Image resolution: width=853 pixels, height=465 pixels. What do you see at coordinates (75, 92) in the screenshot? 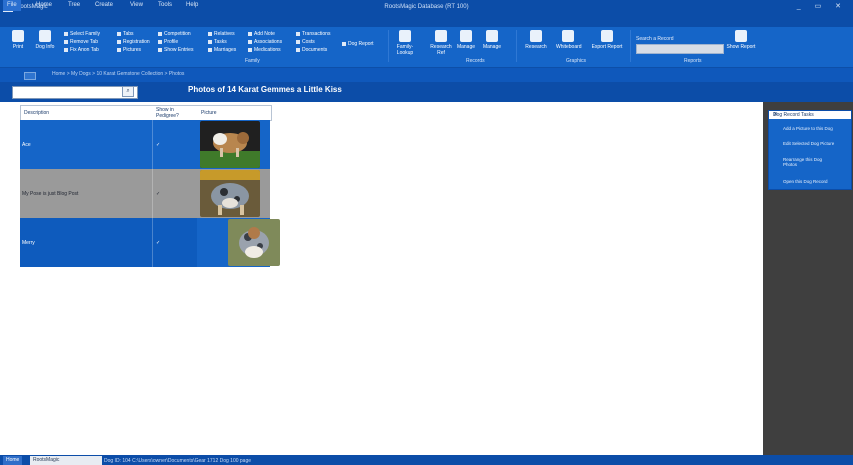
I see `search-input` at bounding box center [75, 92].